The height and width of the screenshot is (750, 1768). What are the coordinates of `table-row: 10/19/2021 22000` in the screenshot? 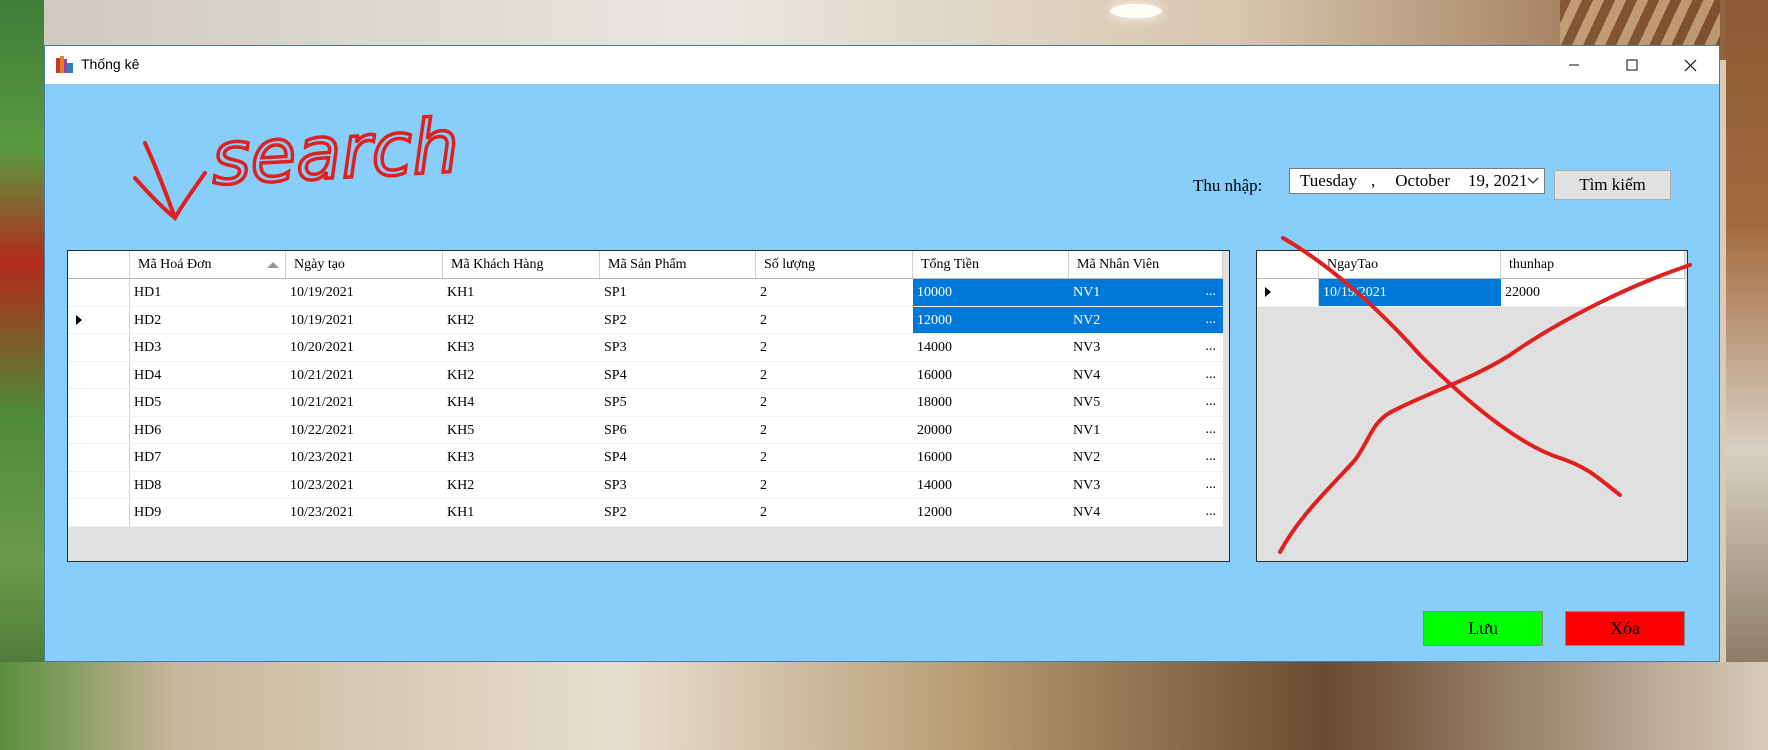 It's located at (1471, 293).